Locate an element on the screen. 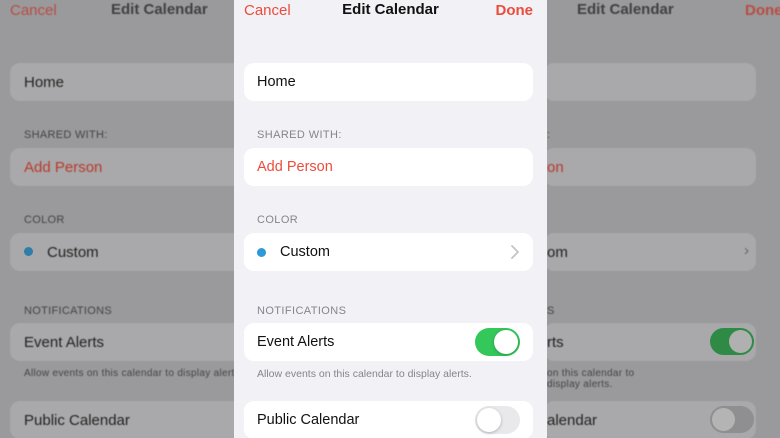  bg-right-chevron: › is located at coordinates (746, 250).